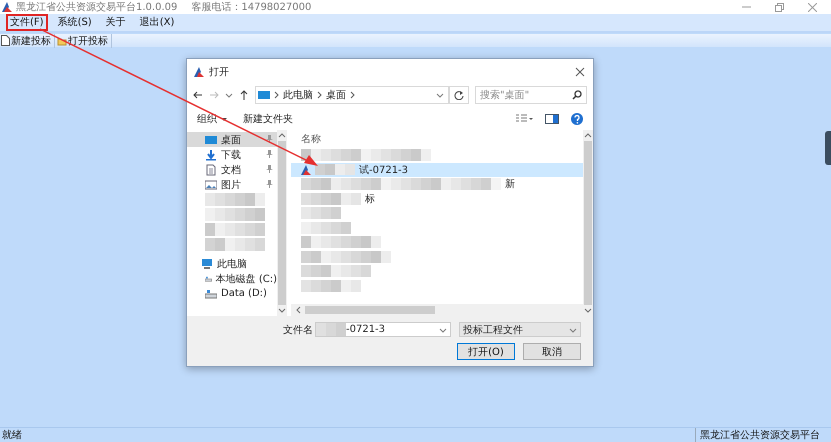  Describe the element at coordinates (306, 169) in the screenshot. I see `file-icon` at that location.